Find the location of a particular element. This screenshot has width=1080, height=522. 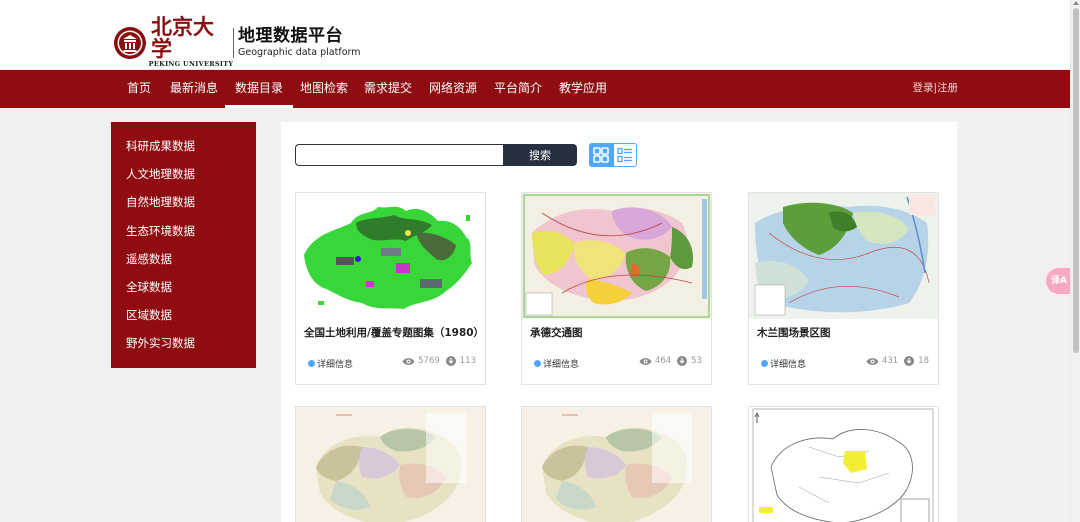

dataset-card: 木兰围场景区图 详细信息 431 18 is located at coordinates (843, 288).